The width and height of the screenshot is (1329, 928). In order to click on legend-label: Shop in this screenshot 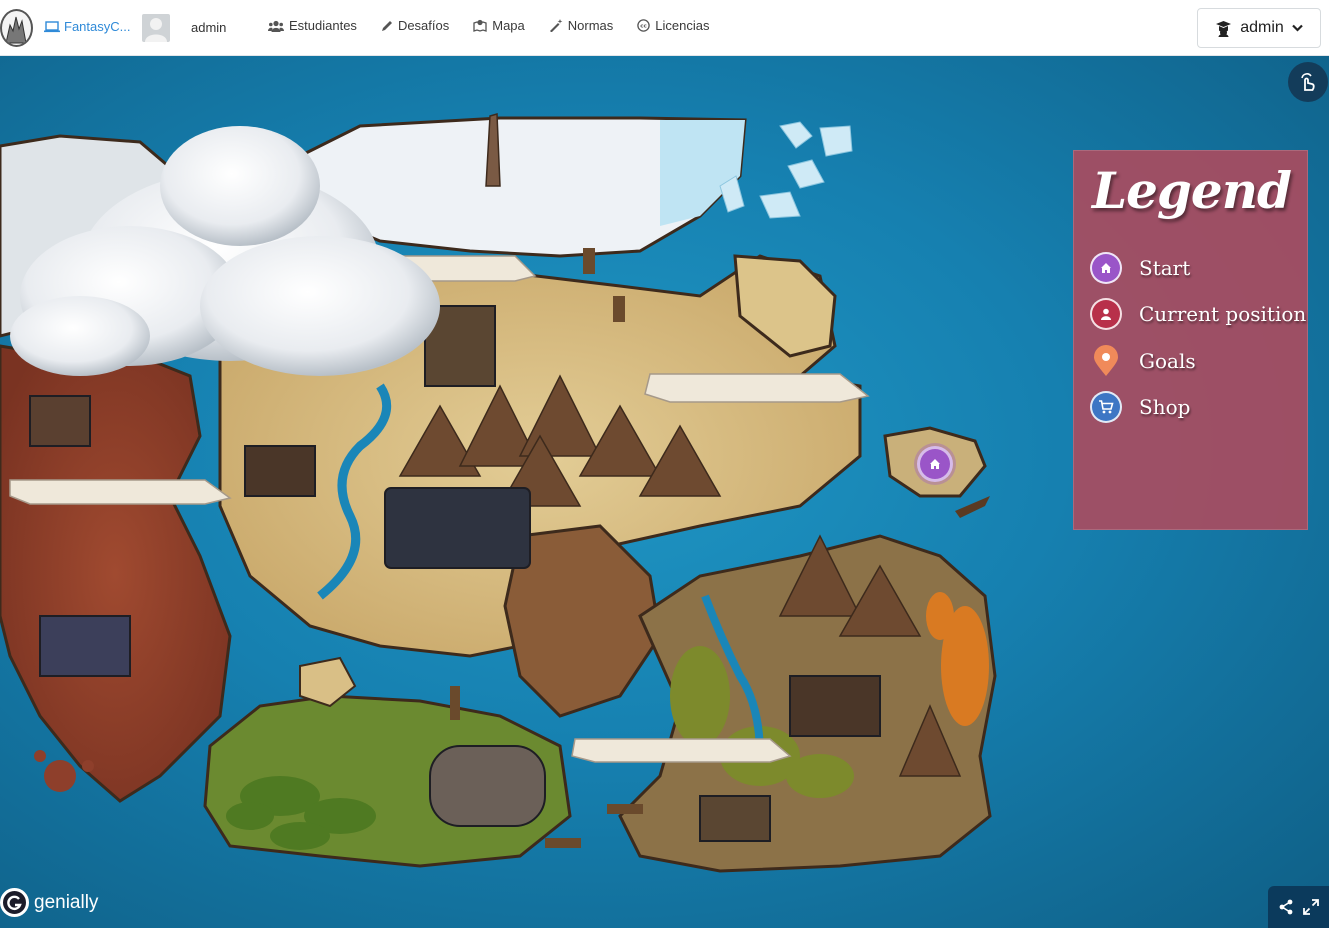, I will do `click(1165, 407)`.